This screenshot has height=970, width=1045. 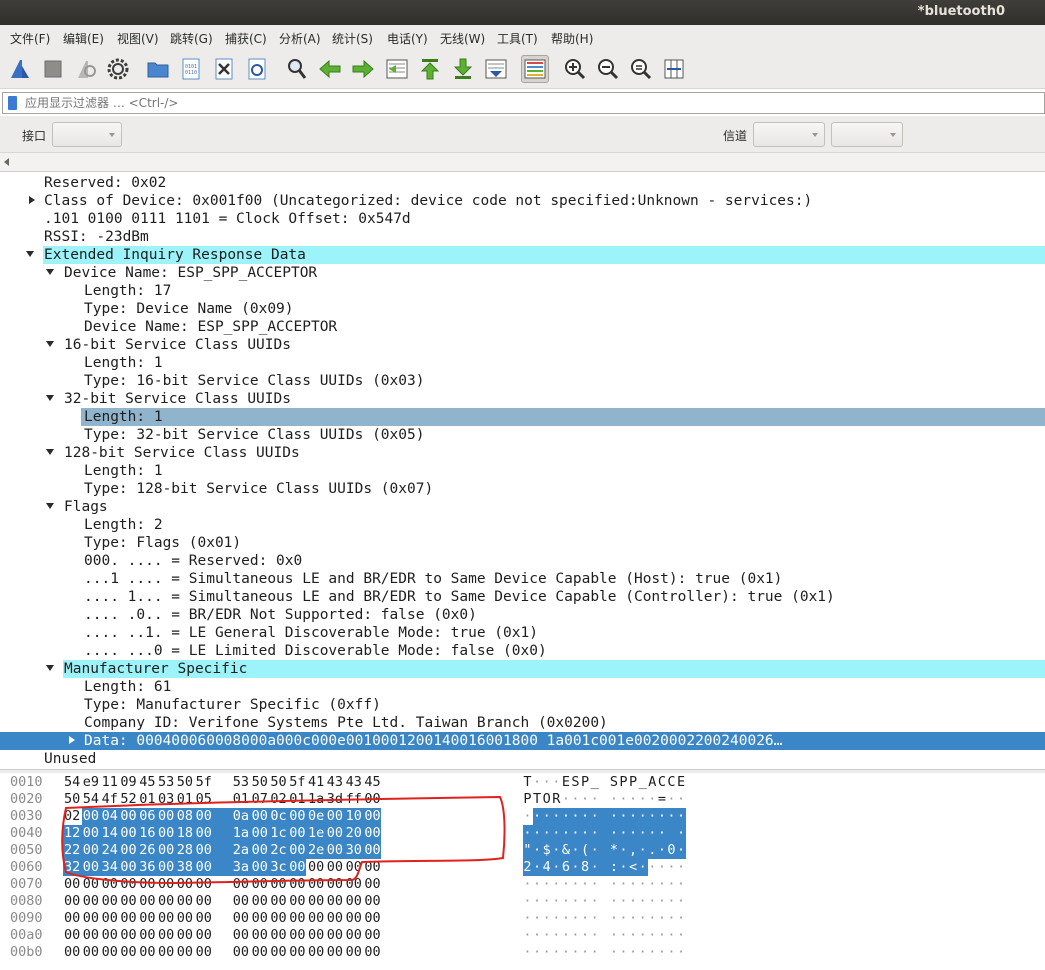 I want to click on ascii-char: 4, so click(x=546, y=867).